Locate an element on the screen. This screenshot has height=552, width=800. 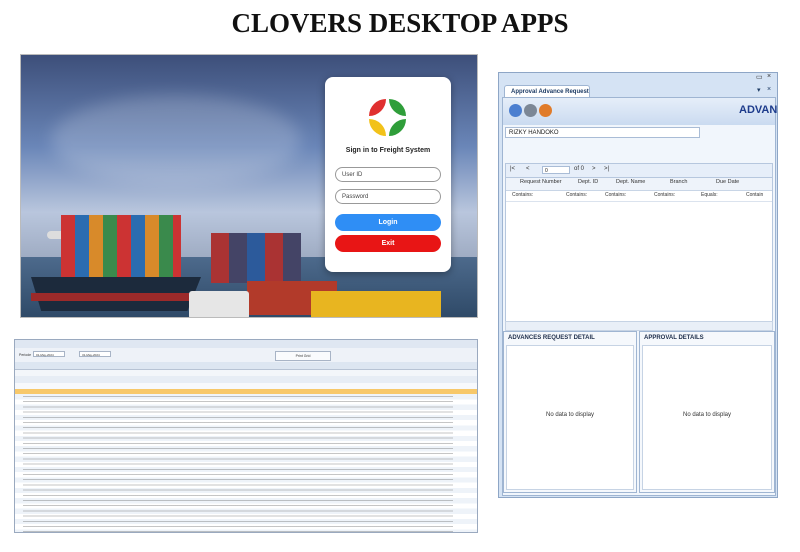
user-id-field: User ID is located at coordinates (388, 174).